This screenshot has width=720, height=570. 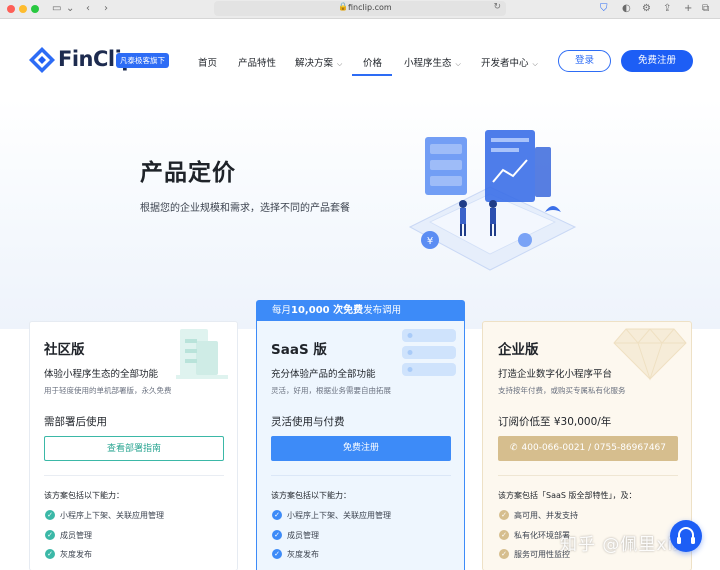 I want to click on plan-price: 灵活使用与付费, so click(x=308, y=422).